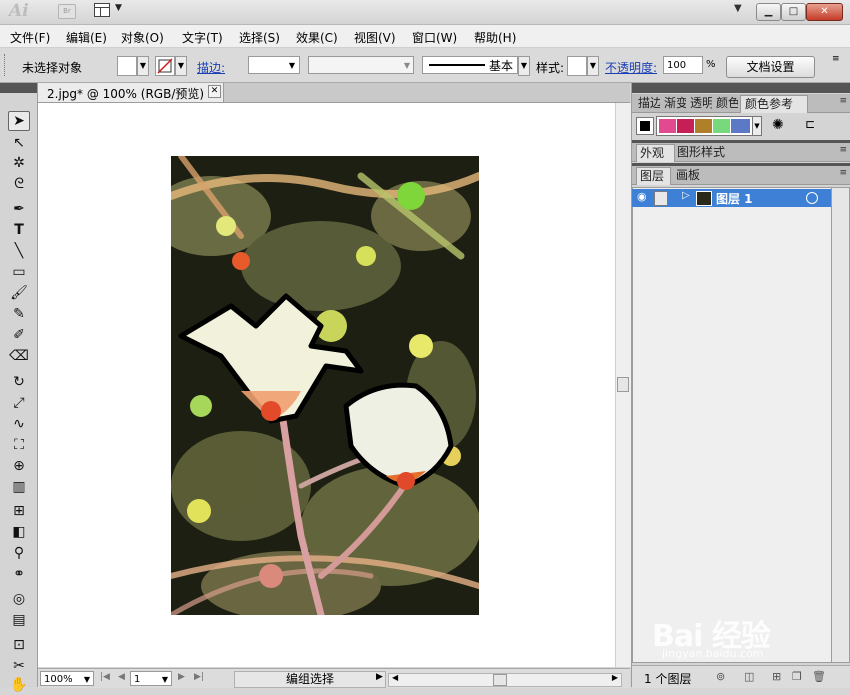 The height and width of the screenshot is (695, 850). Describe the element at coordinates (19, 599) in the screenshot. I see `symbol-sprayer-tool-icon: ◎` at that location.